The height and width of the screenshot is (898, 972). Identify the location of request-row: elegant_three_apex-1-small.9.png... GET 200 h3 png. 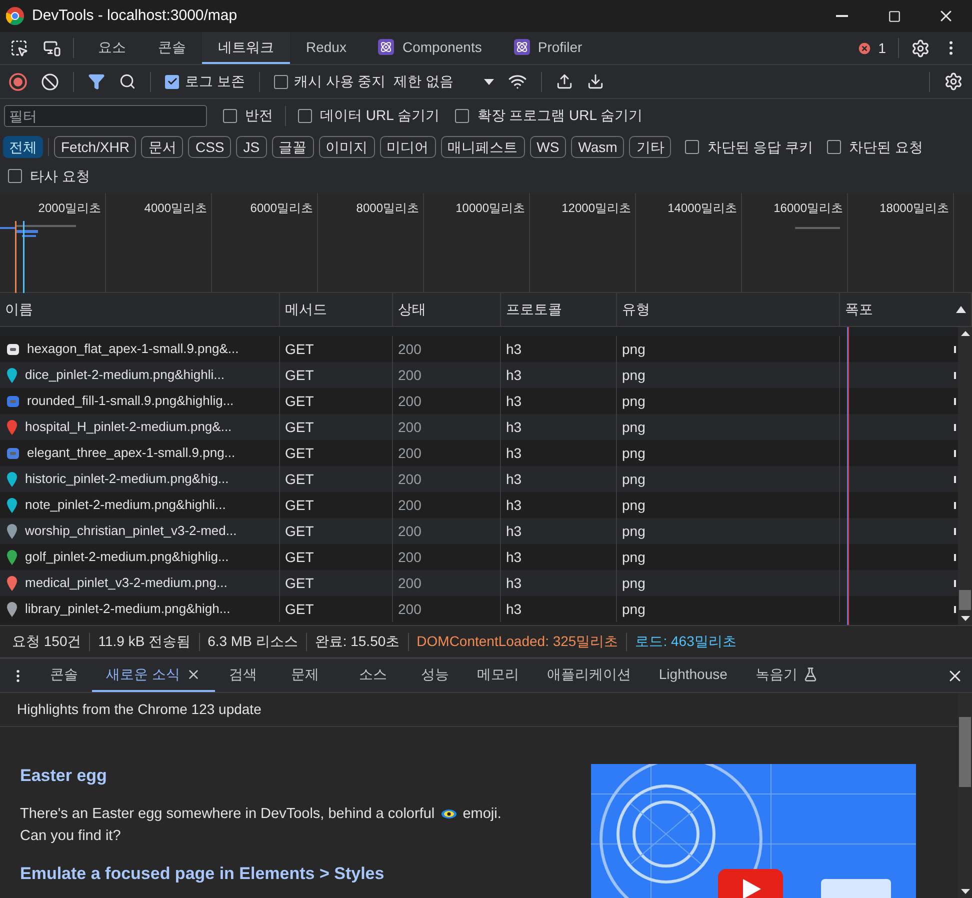
(479, 453).